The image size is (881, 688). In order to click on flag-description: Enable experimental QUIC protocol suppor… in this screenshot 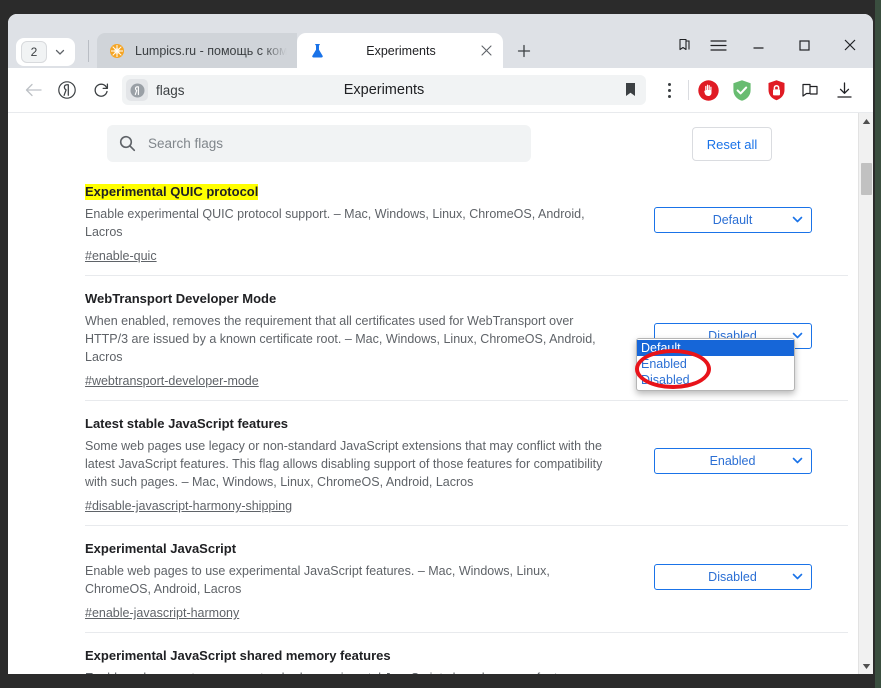, I will do `click(335, 223)`.